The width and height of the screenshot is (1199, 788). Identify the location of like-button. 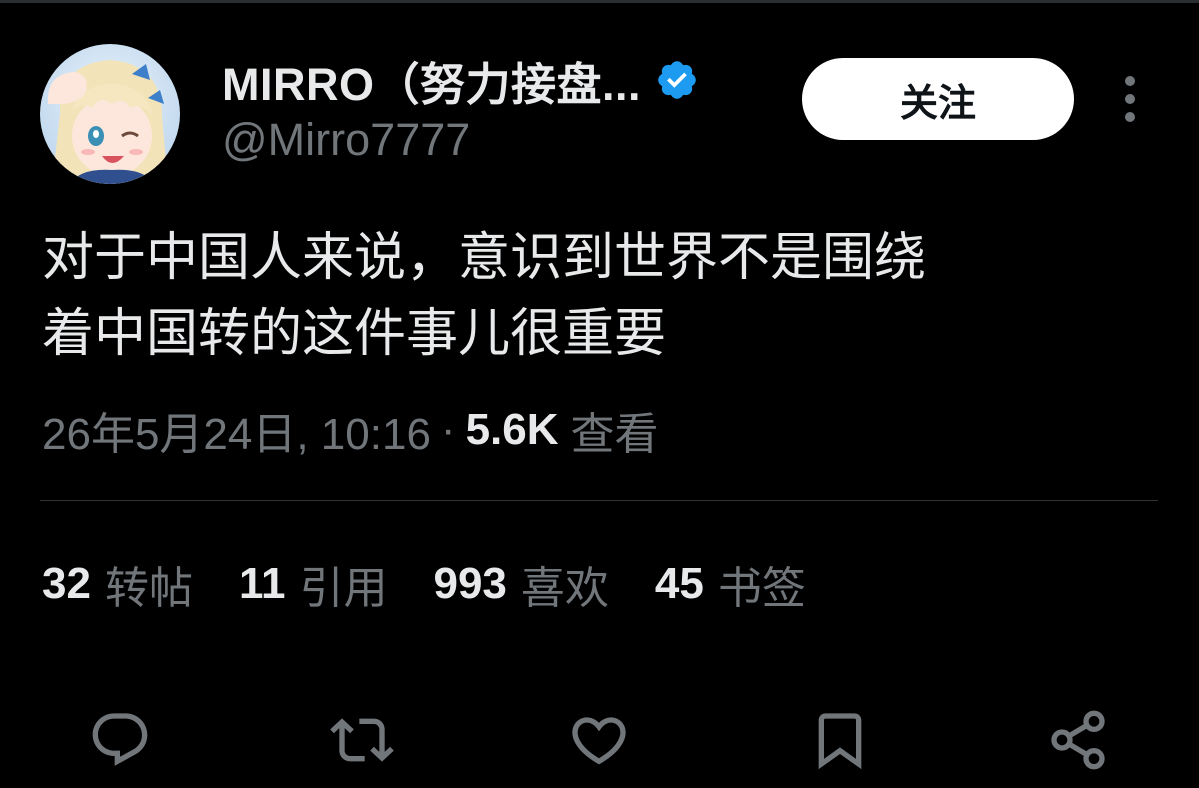
(599, 740).